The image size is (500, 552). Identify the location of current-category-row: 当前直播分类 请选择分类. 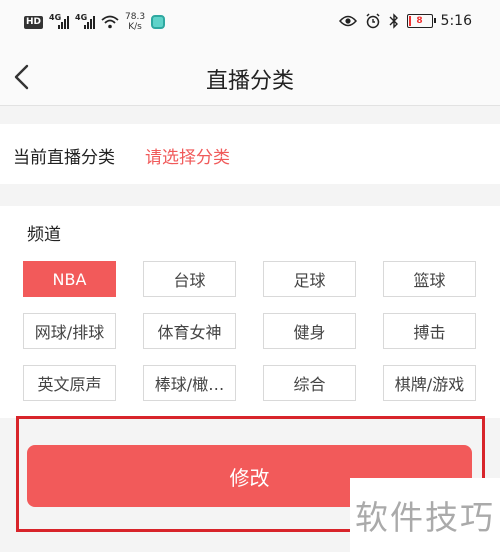
(250, 154).